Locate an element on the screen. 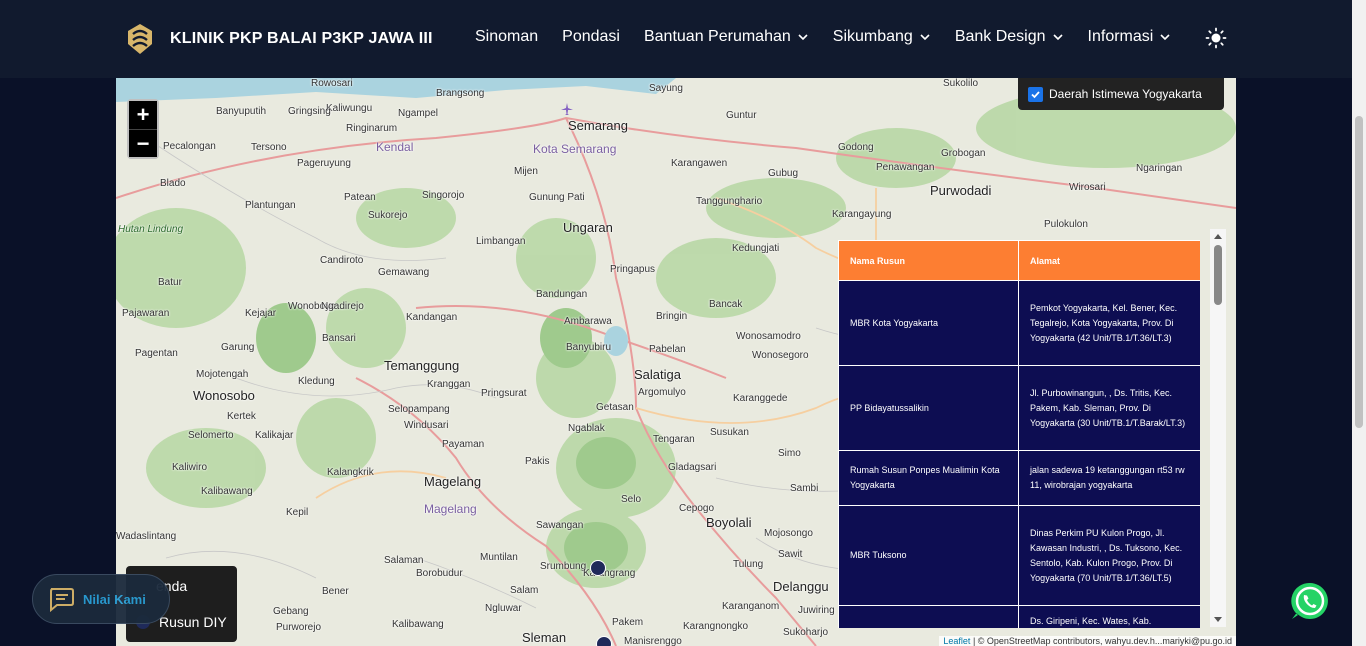 This screenshot has height=646, width=1366. layer-label: Daerah Istimewa Yogyakarta is located at coordinates (1125, 94).